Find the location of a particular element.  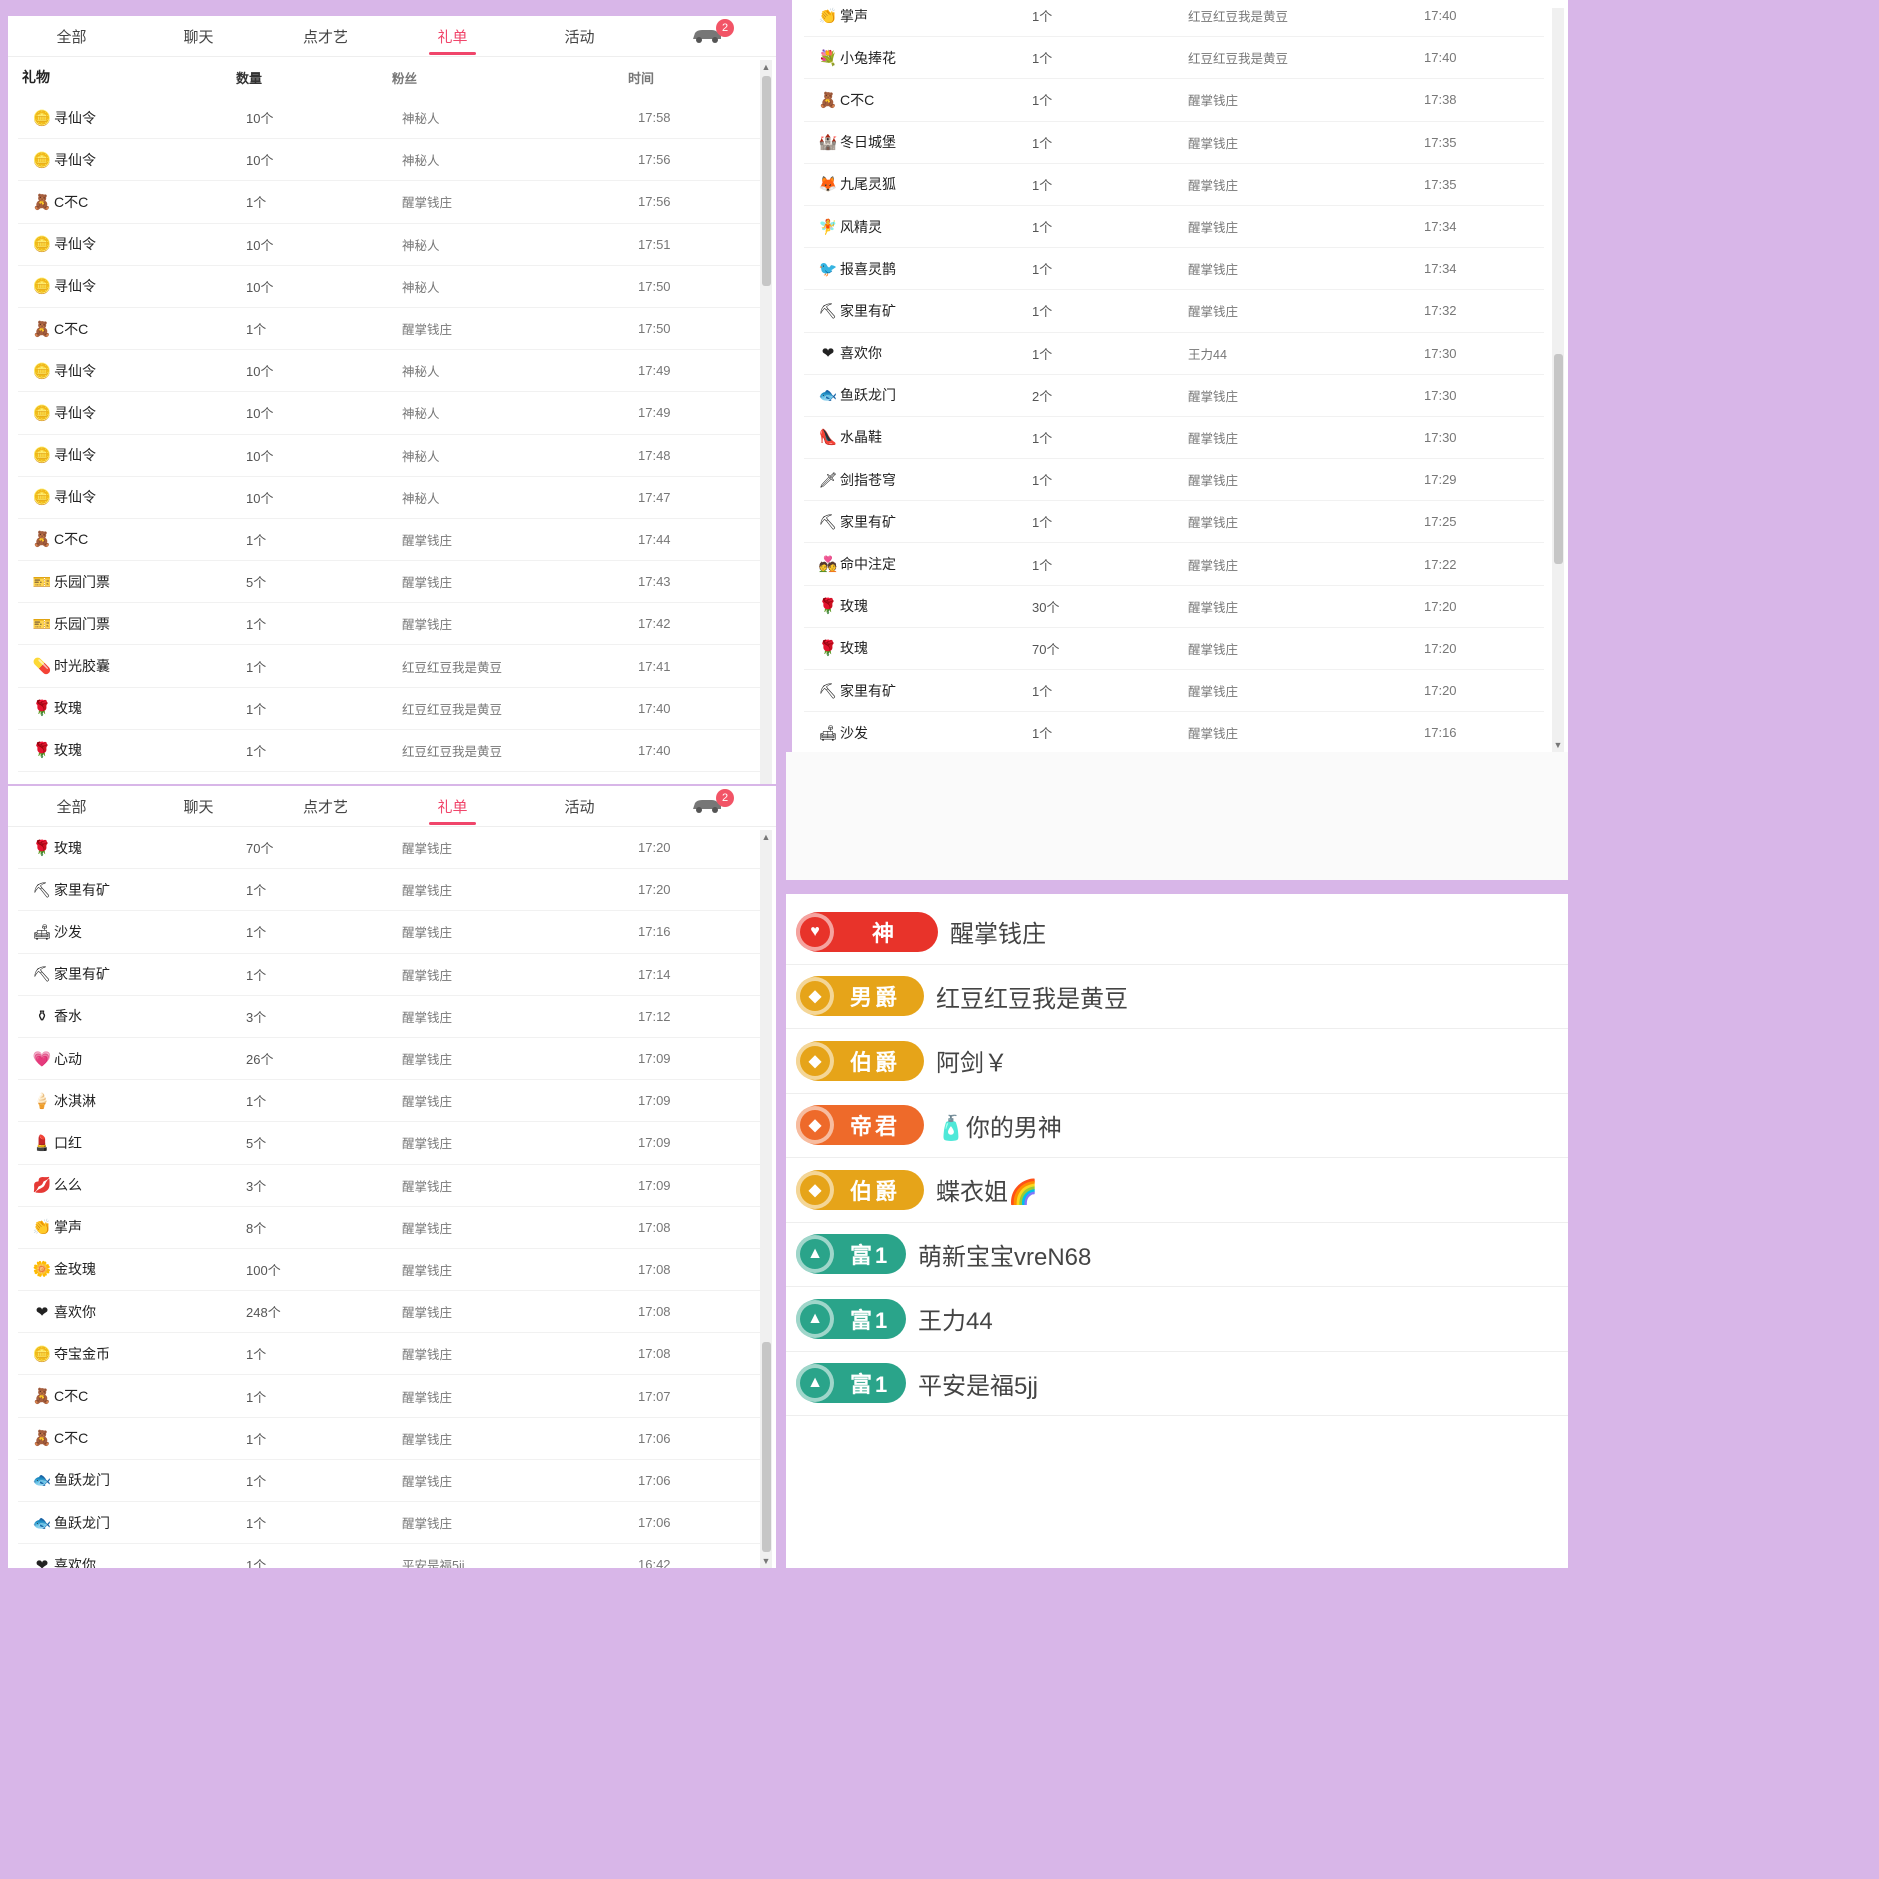

table-row: 🌼 金玫瑰 100个 醒掌钱庄 17:08 is located at coordinates (392, 1270).